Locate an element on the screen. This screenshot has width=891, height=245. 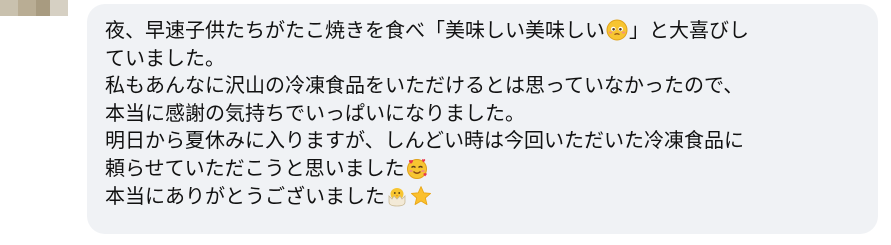
comment-text: 」と大喜びし is located at coordinates (689, 30).